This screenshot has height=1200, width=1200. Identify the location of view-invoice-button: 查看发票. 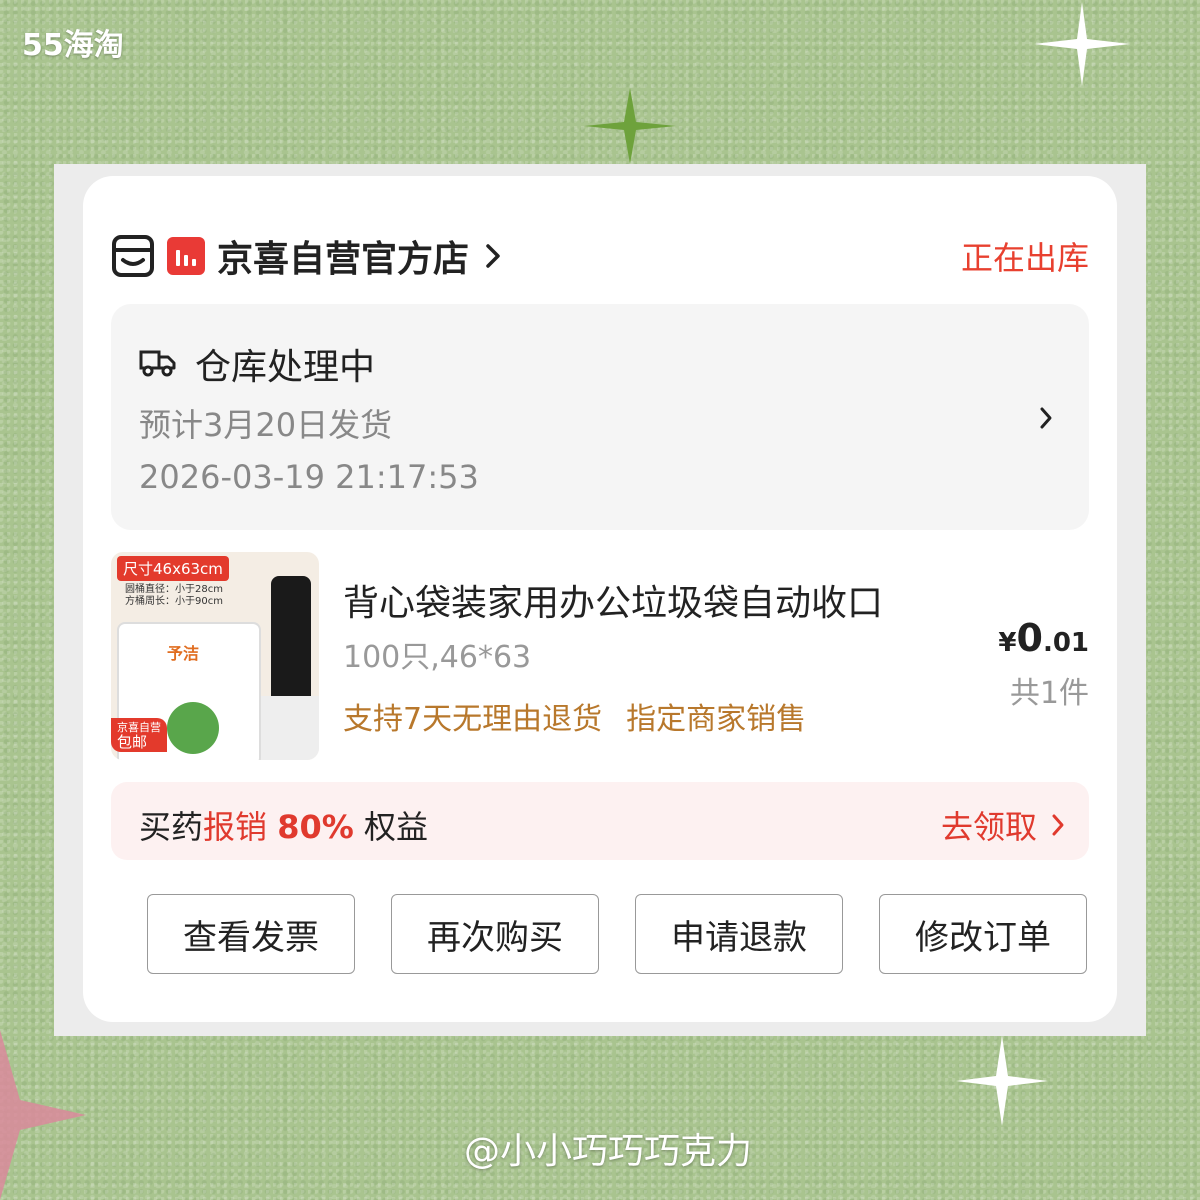
(251, 934).